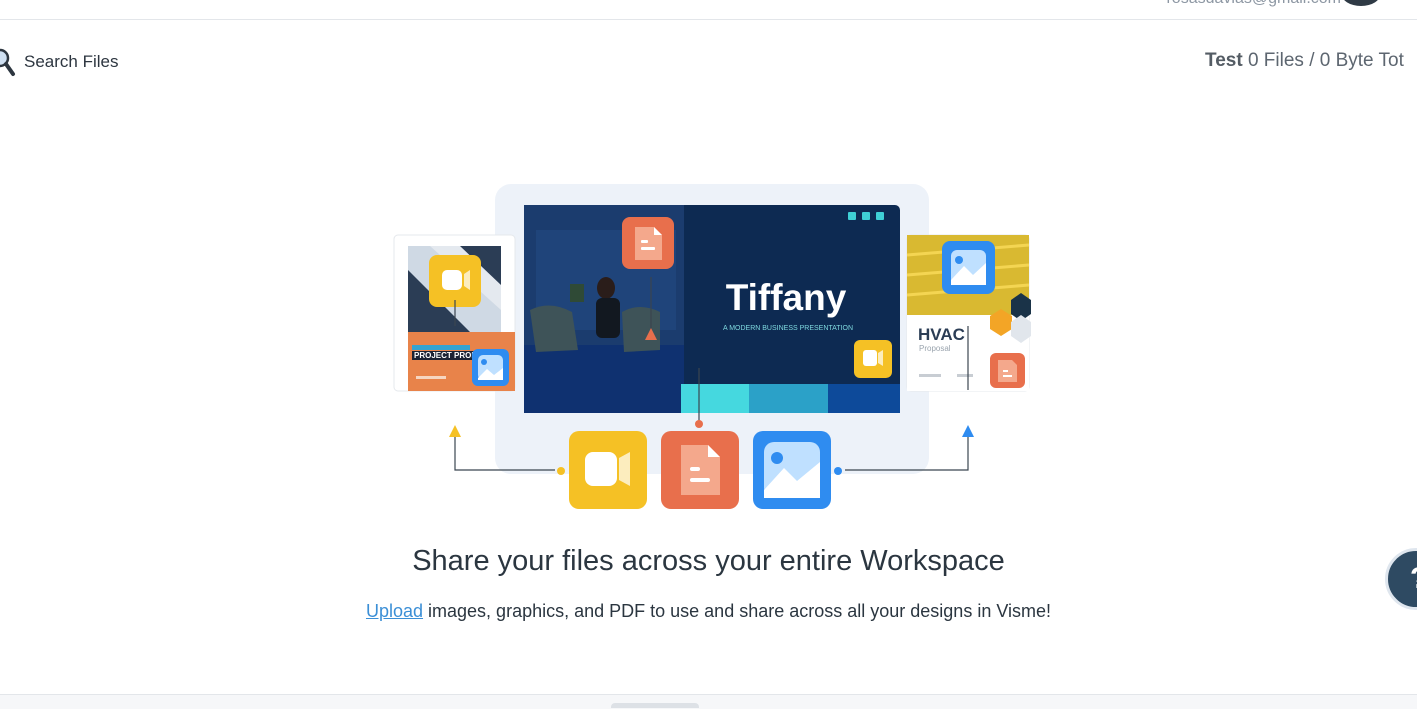  Describe the element at coordinates (708, 701) in the screenshot. I see `bottom-panel` at that location.